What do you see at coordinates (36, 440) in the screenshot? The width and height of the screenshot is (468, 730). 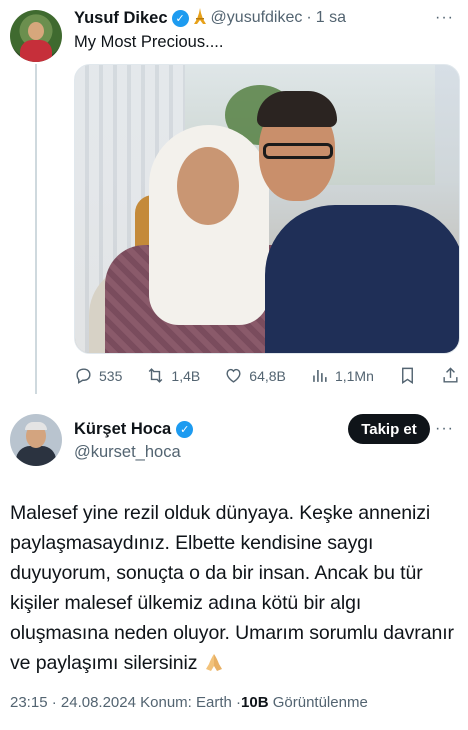 I see `avatar-kurset-hoca` at bounding box center [36, 440].